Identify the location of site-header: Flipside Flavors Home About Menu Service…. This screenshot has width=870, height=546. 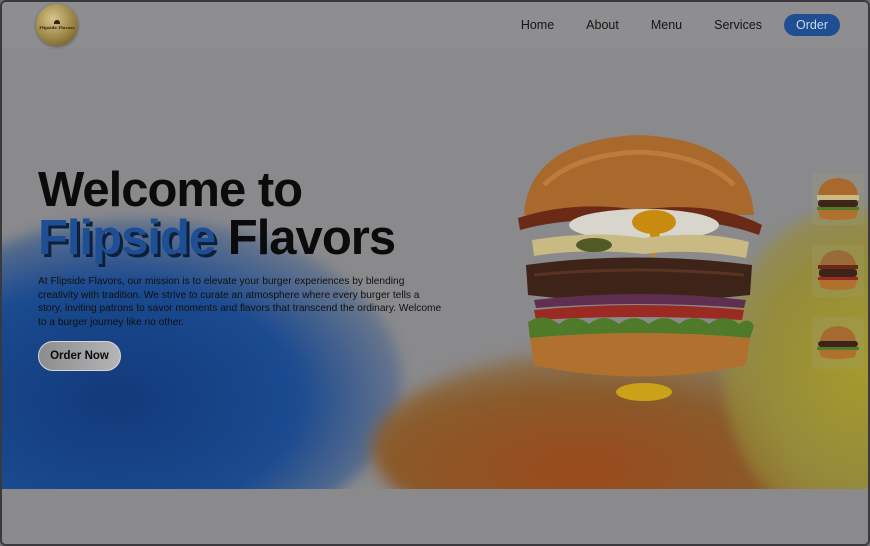
(435, 25).